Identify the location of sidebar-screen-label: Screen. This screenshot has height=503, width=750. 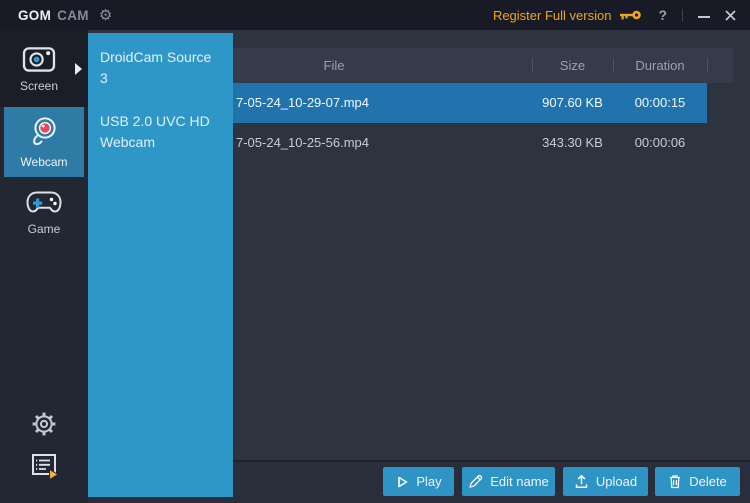
(39, 86).